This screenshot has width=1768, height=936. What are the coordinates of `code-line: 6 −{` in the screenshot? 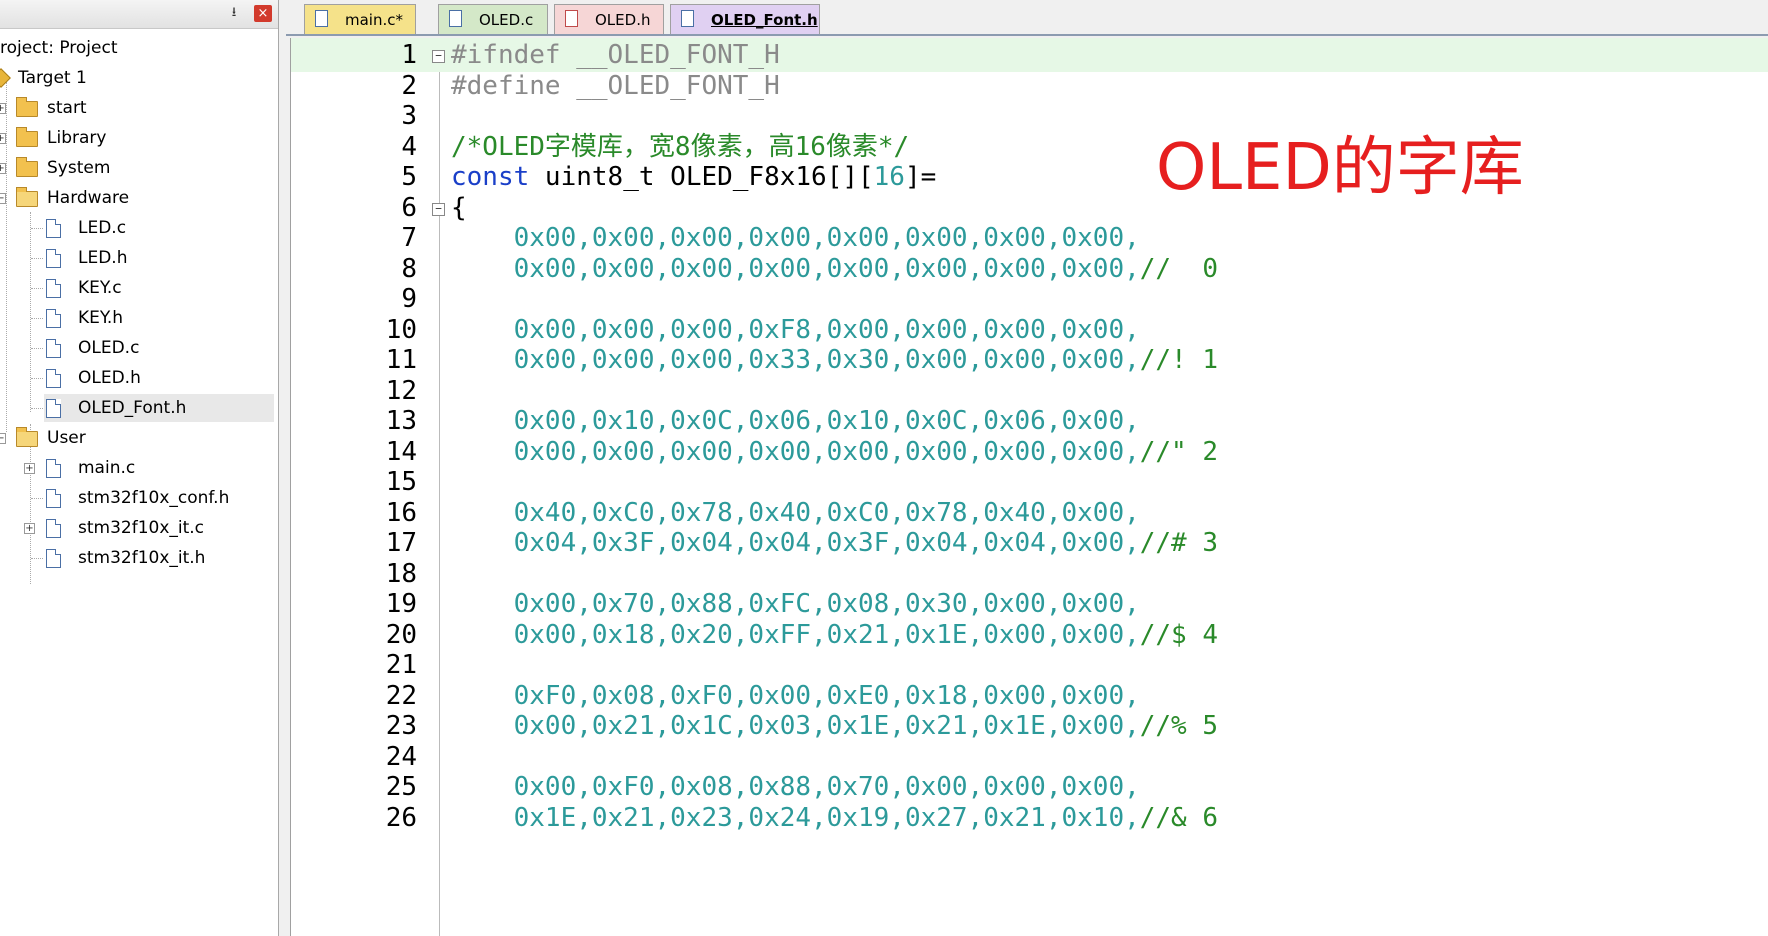 It's located at (1029, 208).